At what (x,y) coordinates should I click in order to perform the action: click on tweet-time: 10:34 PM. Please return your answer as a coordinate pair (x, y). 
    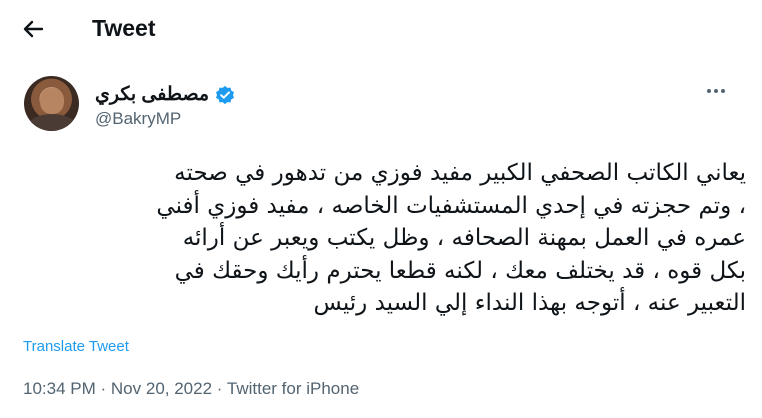
    Looking at the image, I should click on (59, 388).